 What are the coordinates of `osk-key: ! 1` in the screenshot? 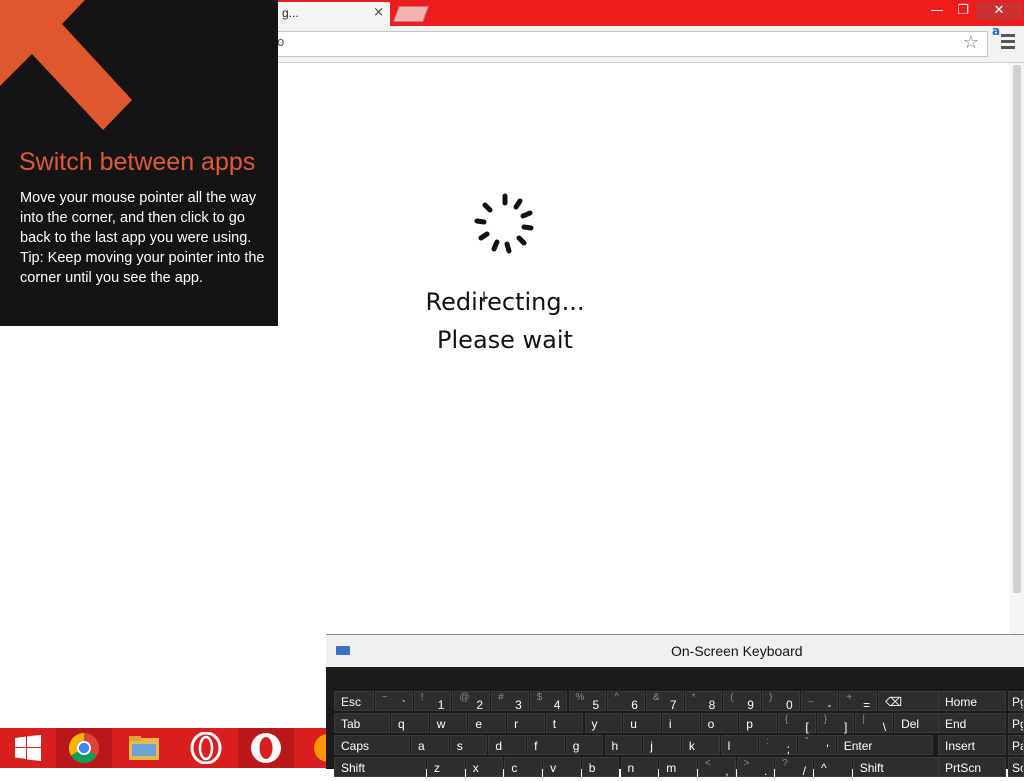 It's located at (432, 701).